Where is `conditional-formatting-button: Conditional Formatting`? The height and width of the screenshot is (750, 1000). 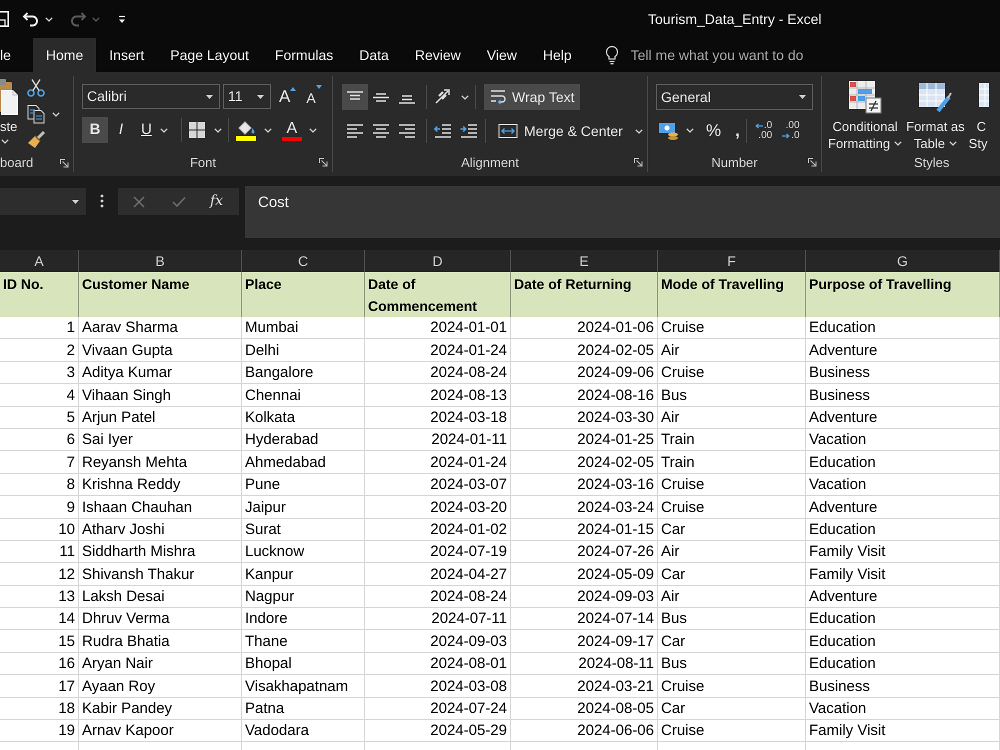
conditional-formatting-button: Conditional Formatting is located at coordinates (865, 116).